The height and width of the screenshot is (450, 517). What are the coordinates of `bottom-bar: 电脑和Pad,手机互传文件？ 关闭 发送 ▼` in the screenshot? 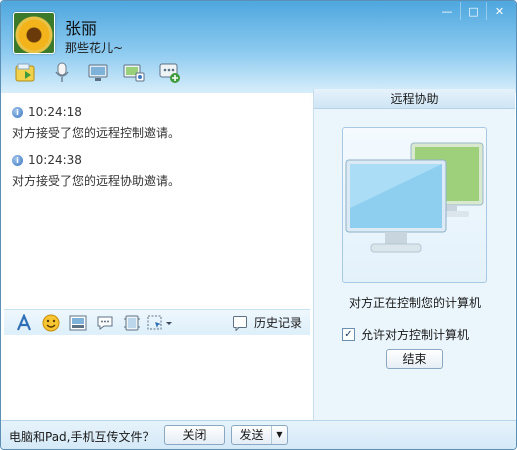 It's located at (258, 434).